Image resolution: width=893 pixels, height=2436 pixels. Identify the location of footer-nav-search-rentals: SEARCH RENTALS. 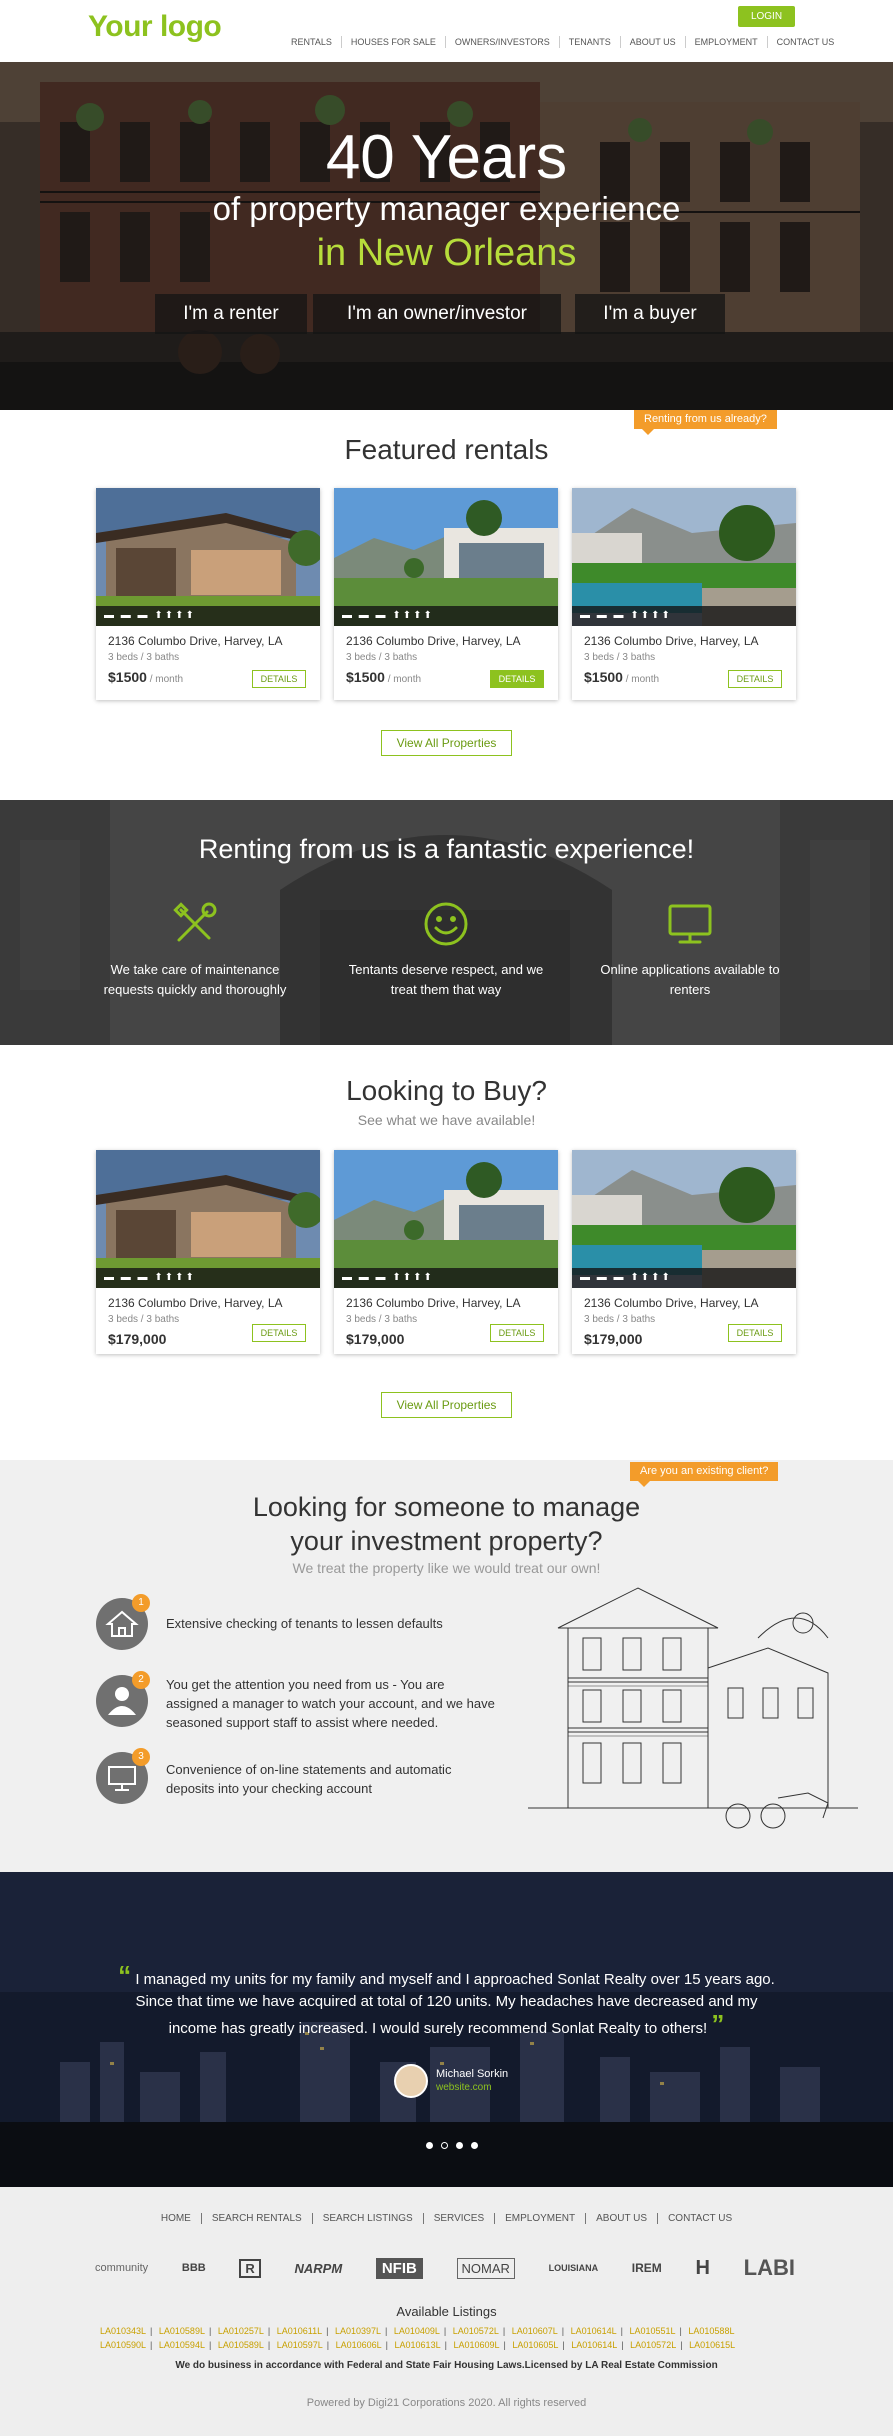
(256, 2218).